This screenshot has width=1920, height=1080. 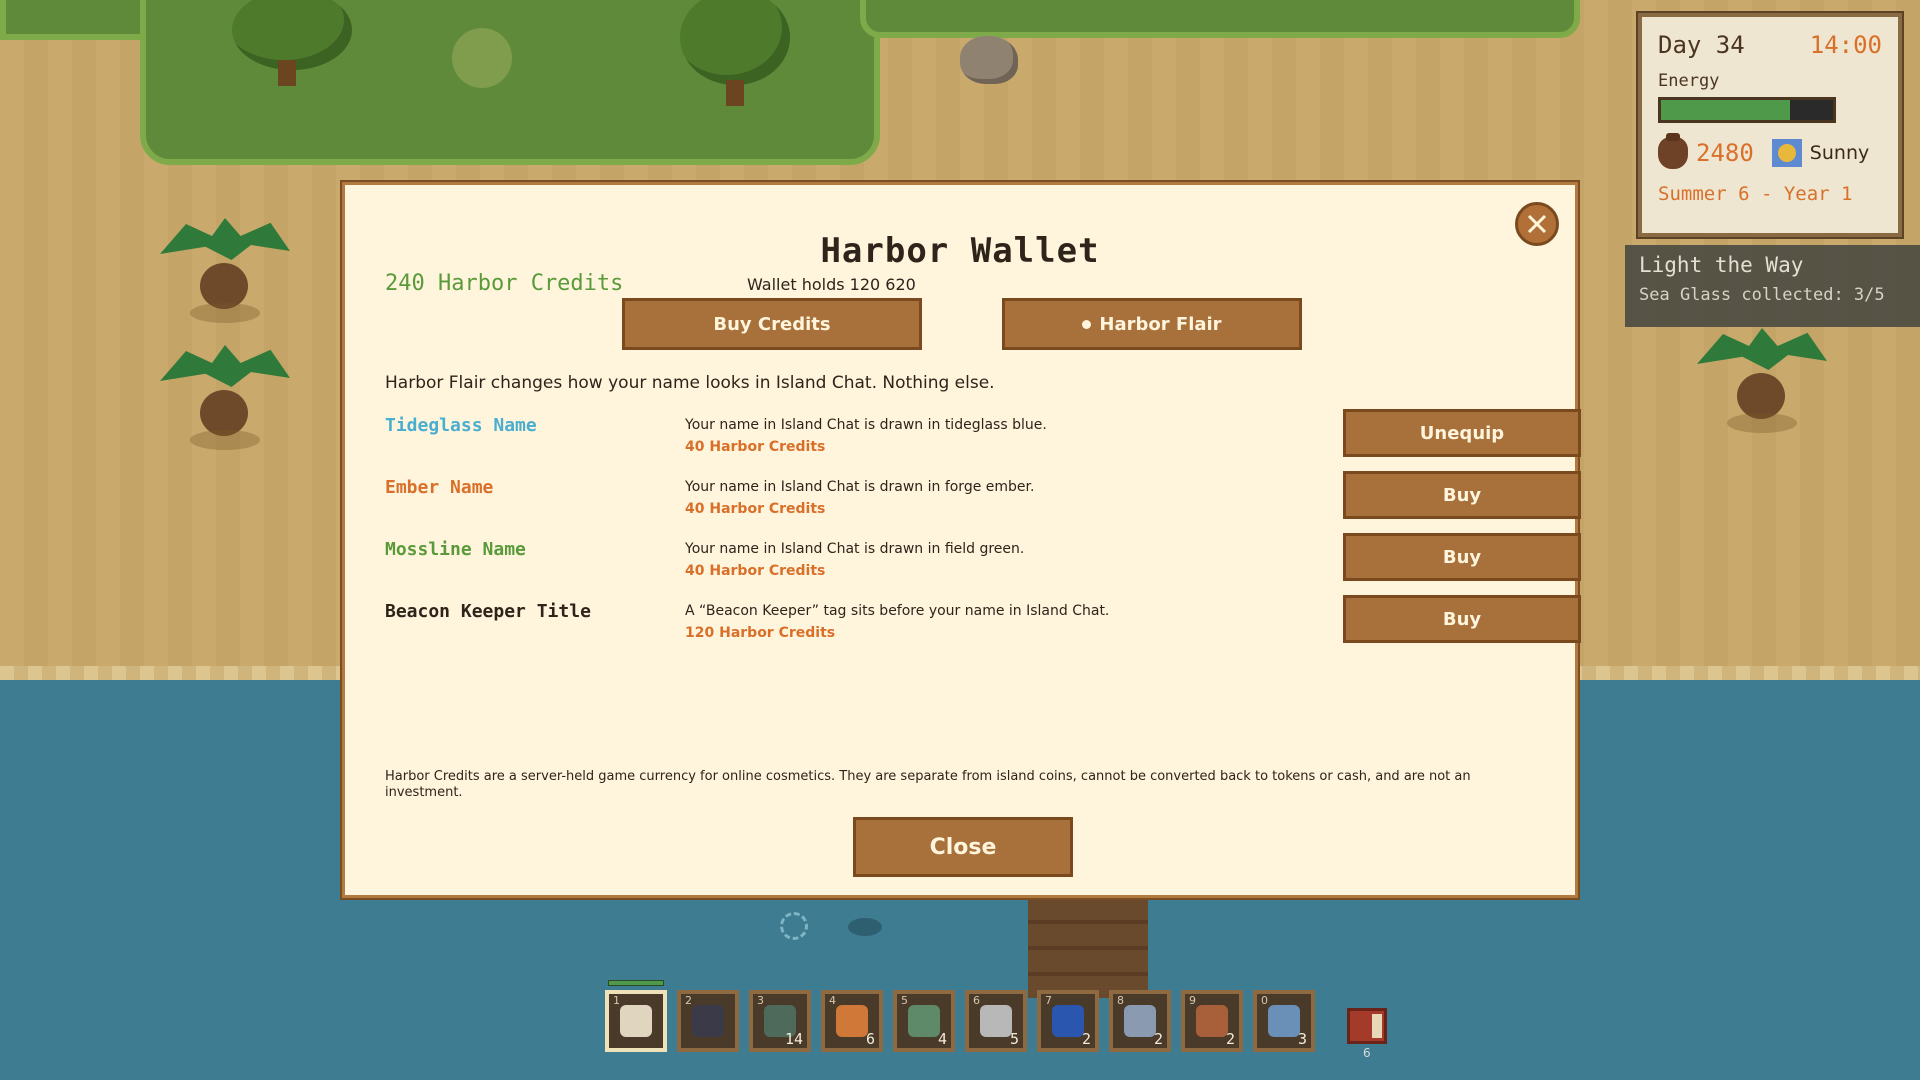 What do you see at coordinates (960, 251) in the screenshot?
I see `dialog-title: Harbor Wallet` at bounding box center [960, 251].